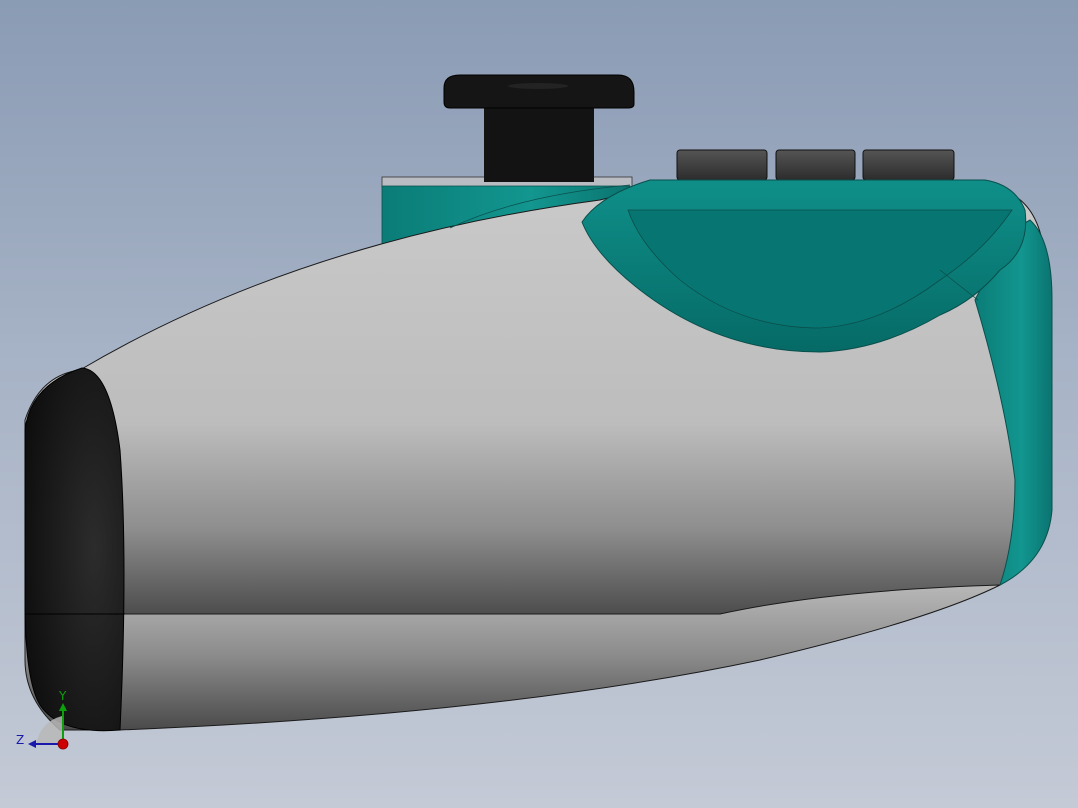 The width and height of the screenshot is (1078, 808). What do you see at coordinates (539, 91) in the screenshot?
I see `joystick-cap` at bounding box center [539, 91].